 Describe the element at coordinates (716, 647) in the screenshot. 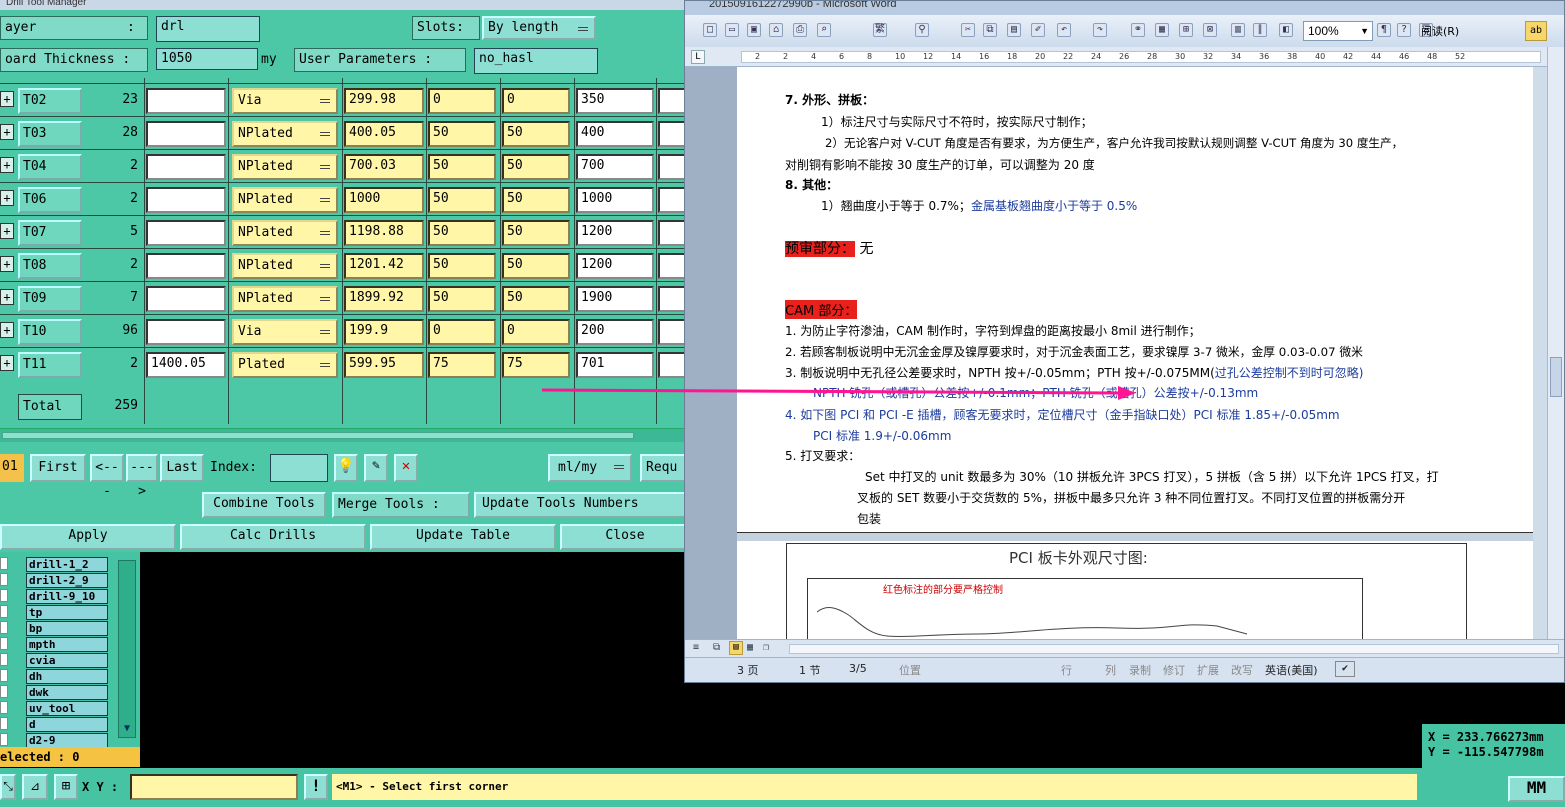

I see `web-view-icon: ⧉` at that location.